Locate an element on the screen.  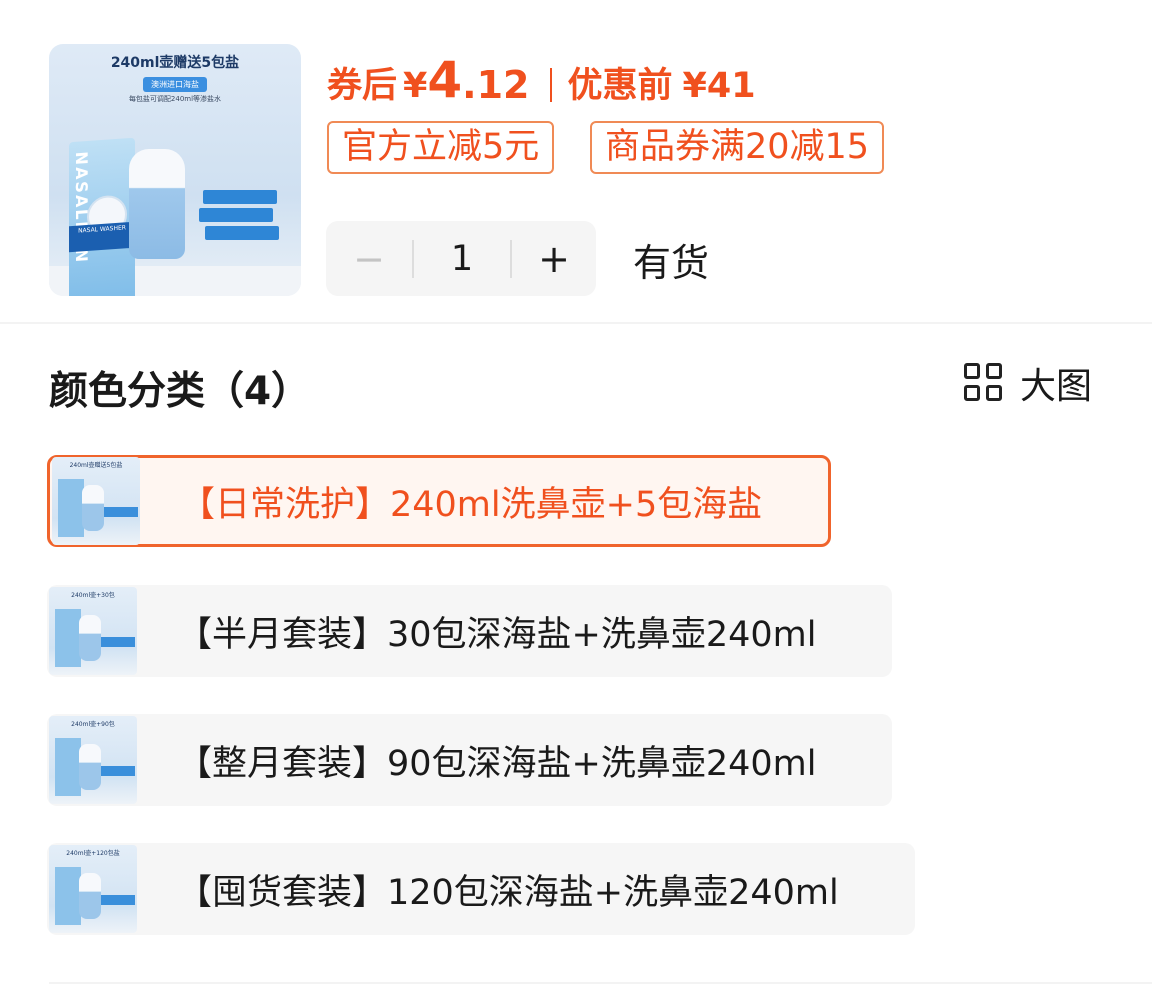
thumb-note: 每包盐可调配240ml等渗盐水 is located at coordinates (175, 99).